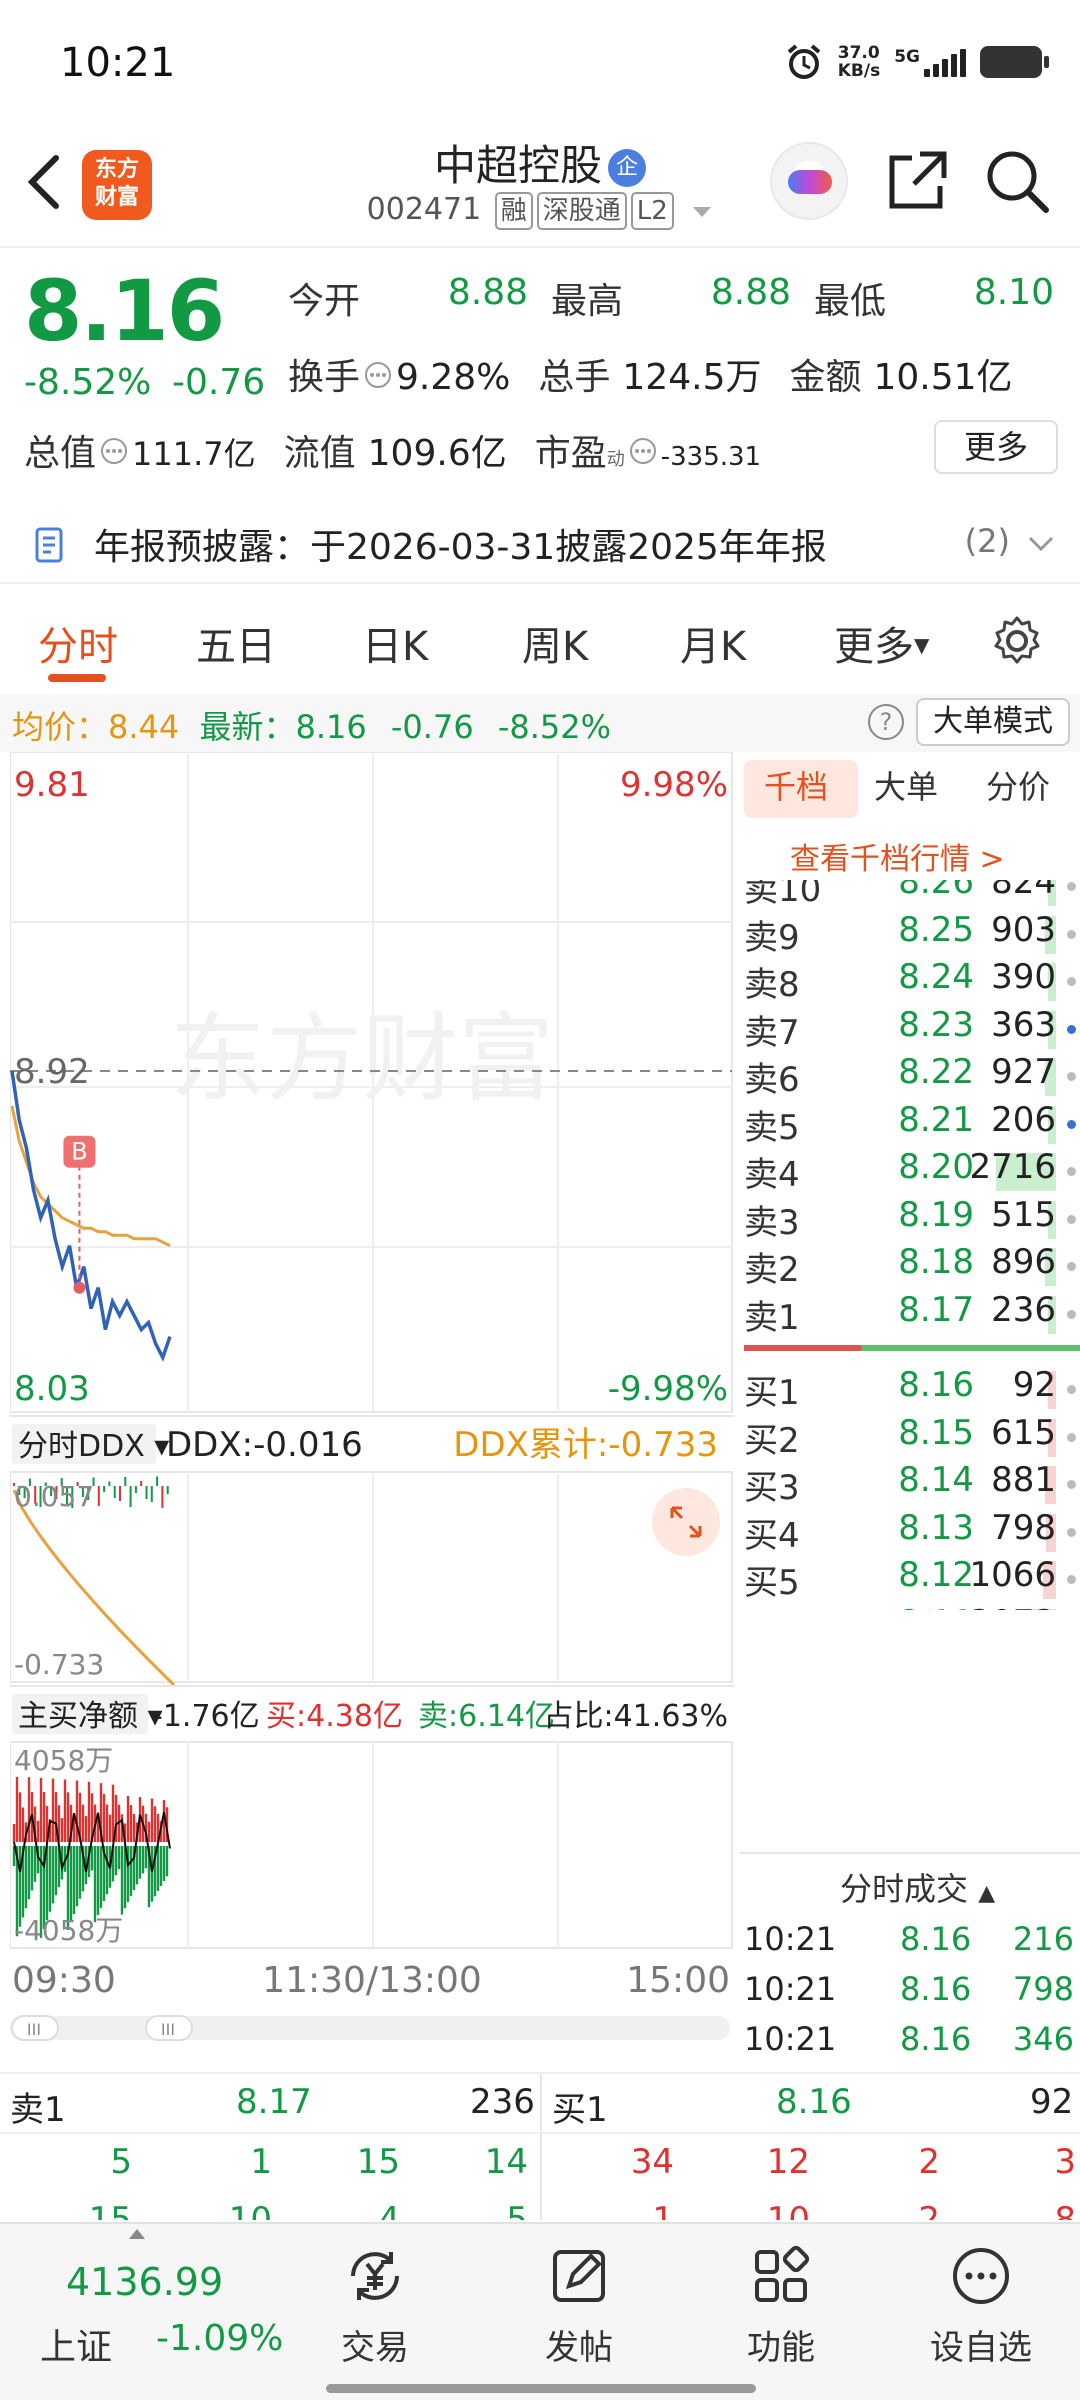 This screenshot has width=1080, height=2400. Describe the element at coordinates (52, 1389) in the screenshot. I see `price-axis-bottom: 8.03` at that location.